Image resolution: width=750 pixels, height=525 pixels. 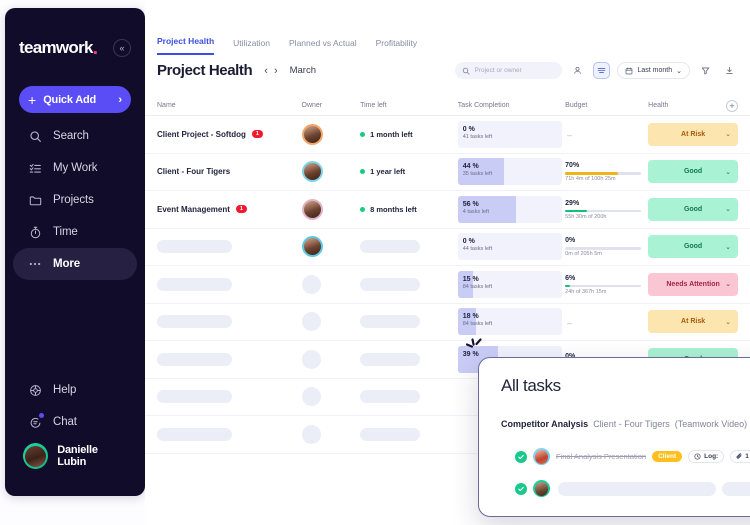 I want to click on search-input: Project or owner, so click(x=509, y=70).